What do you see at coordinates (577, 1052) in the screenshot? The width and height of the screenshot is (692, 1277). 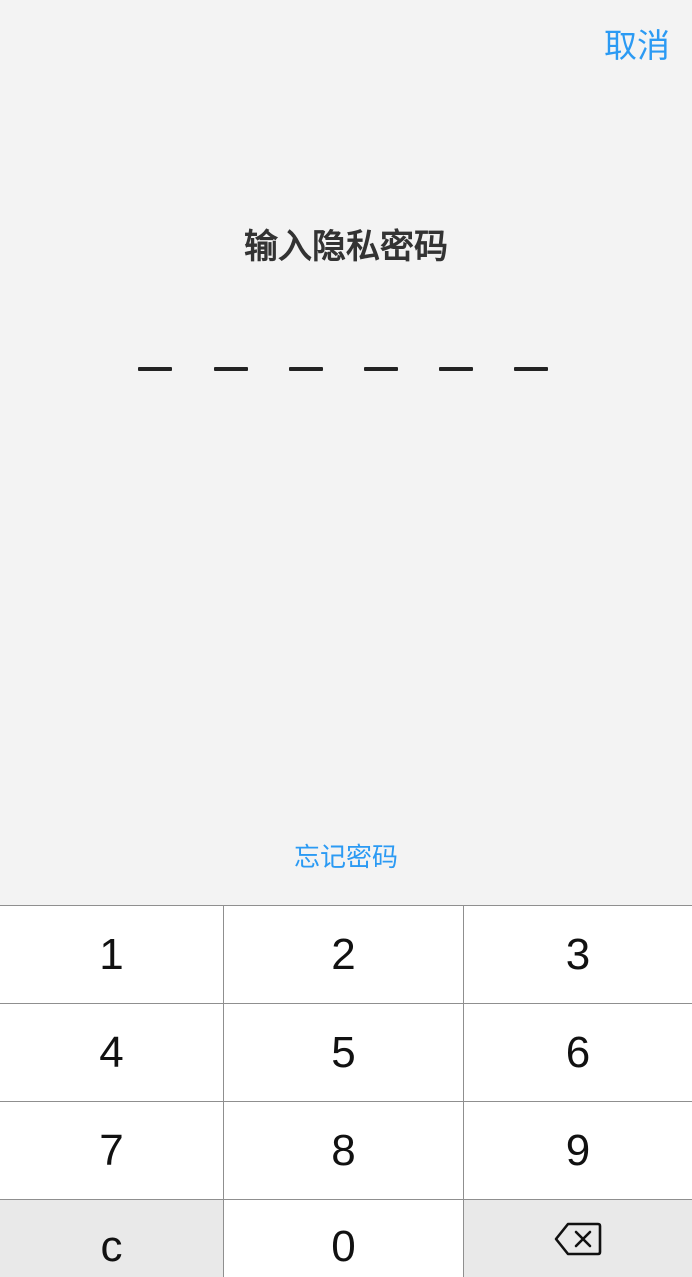 I see `key-6: 6` at bounding box center [577, 1052].